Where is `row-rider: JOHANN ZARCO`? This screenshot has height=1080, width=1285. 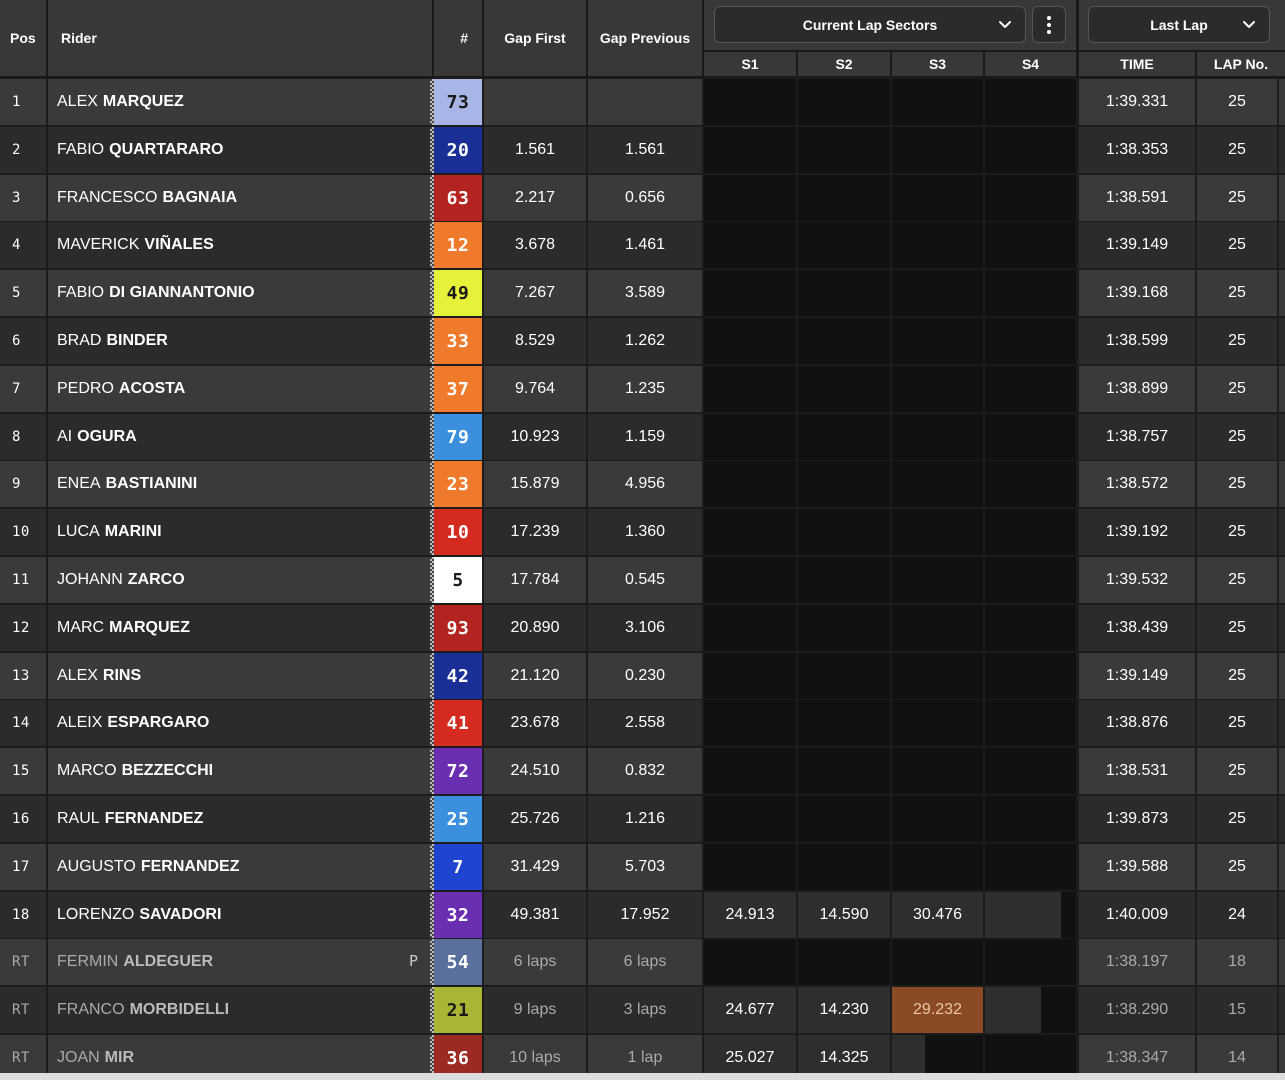
row-rider: JOHANN ZARCO is located at coordinates (240, 580).